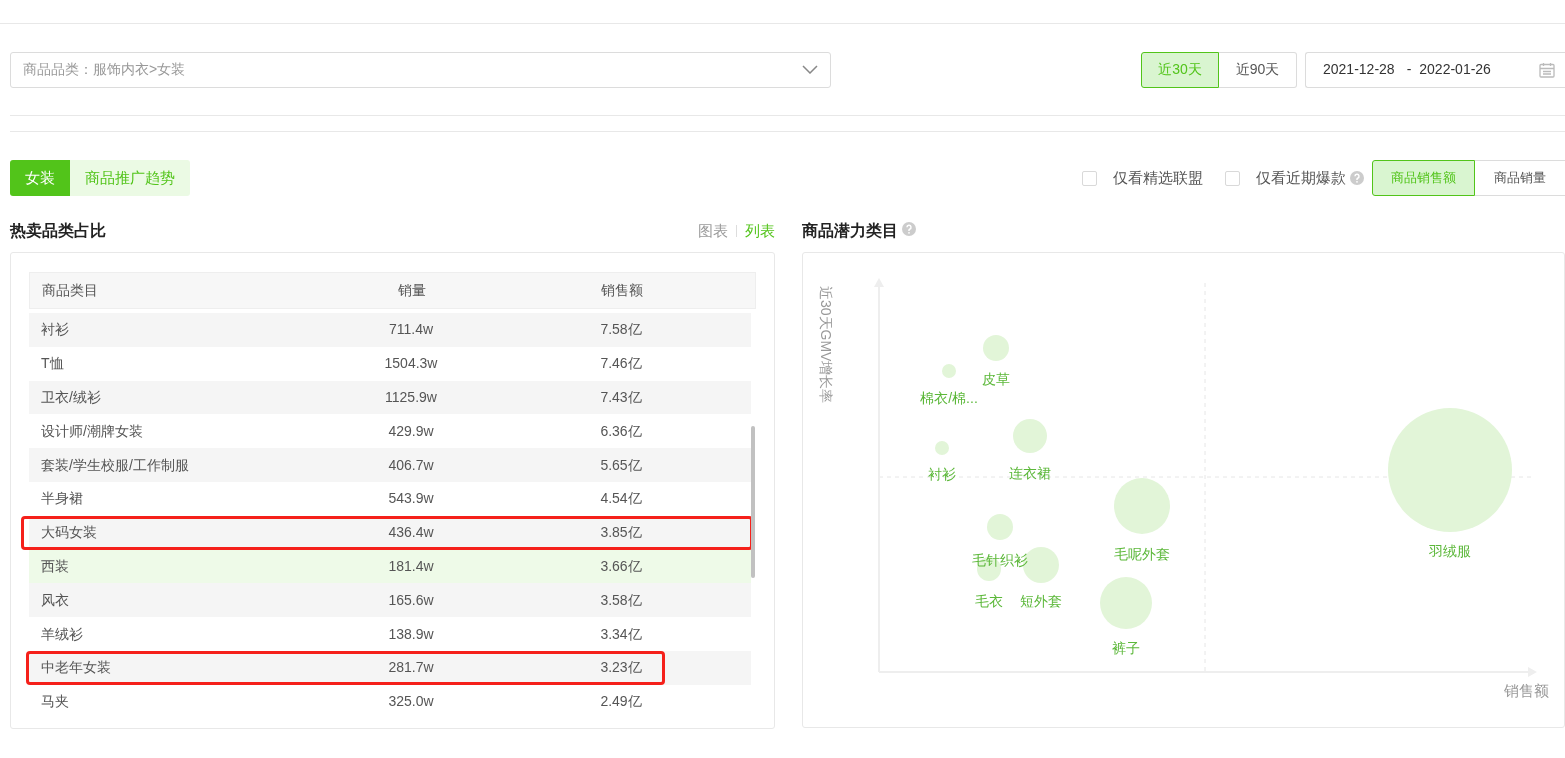  Describe the element at coordinates (621, 668) in the screenshot. I see `table-cell-text: 3.23亿` at that location.